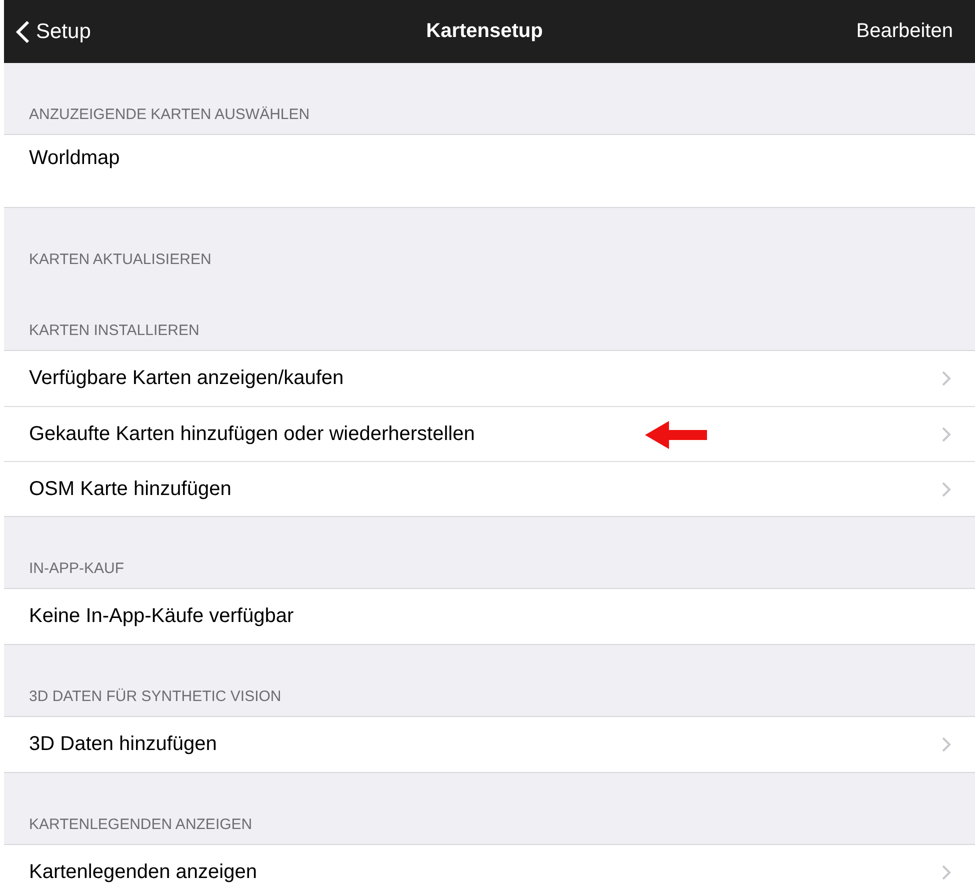  Describe the element at coordinates (187, 378) in the screenshot. I see `row-label: Verfügbare Karten anzeigen/kaufen` at that location.